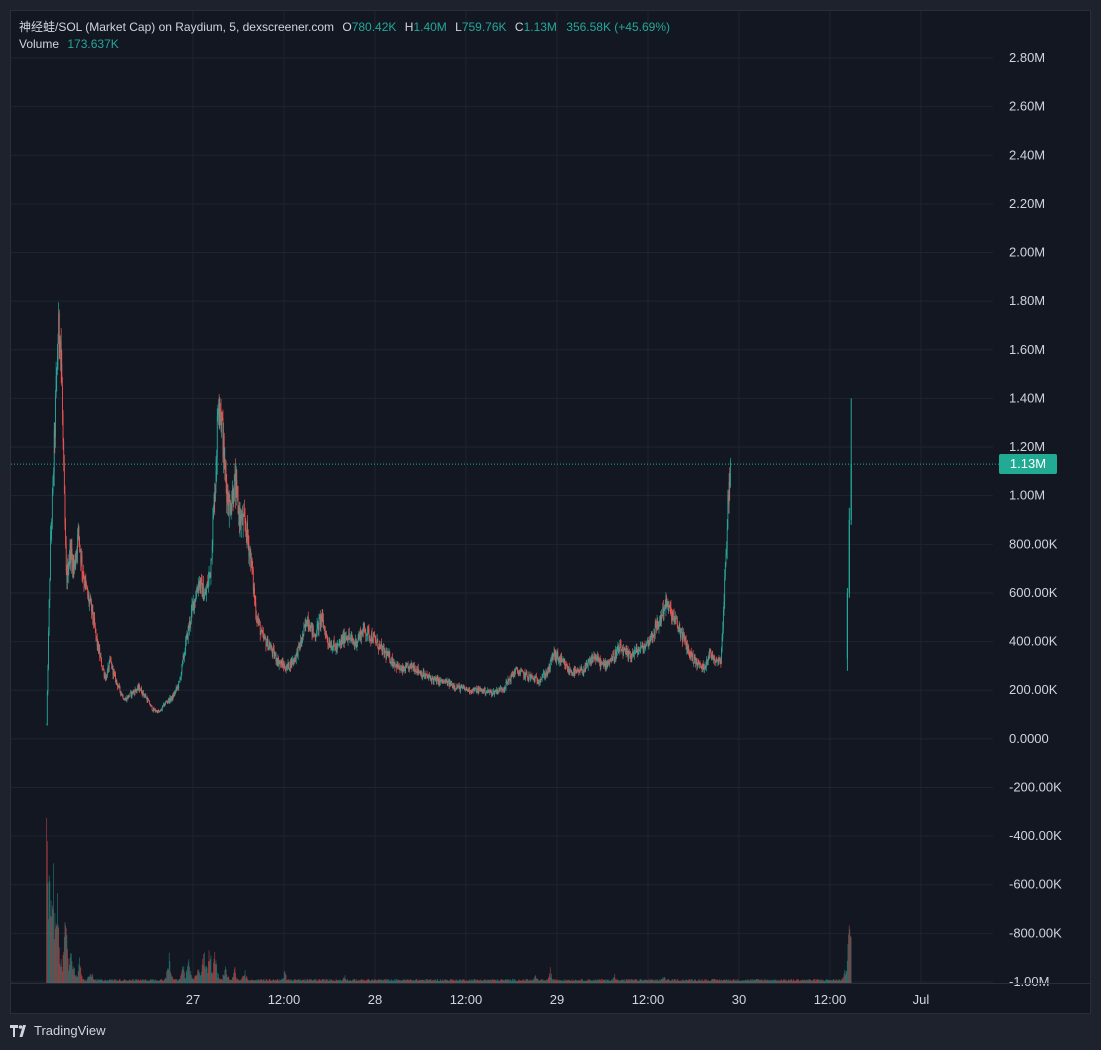  What do you see at coordinates (557, 999) in the screenshot?
I see `x-tick-label: 29` at bounding box center [557, 999].